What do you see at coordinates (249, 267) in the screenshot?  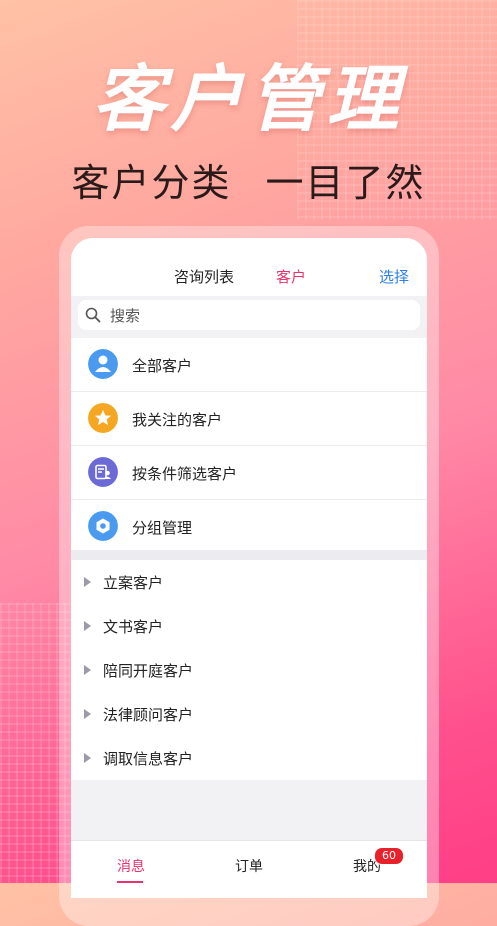 I see `top-nav: 咨询列表 客户 选择` at bounding box center [249, 267].